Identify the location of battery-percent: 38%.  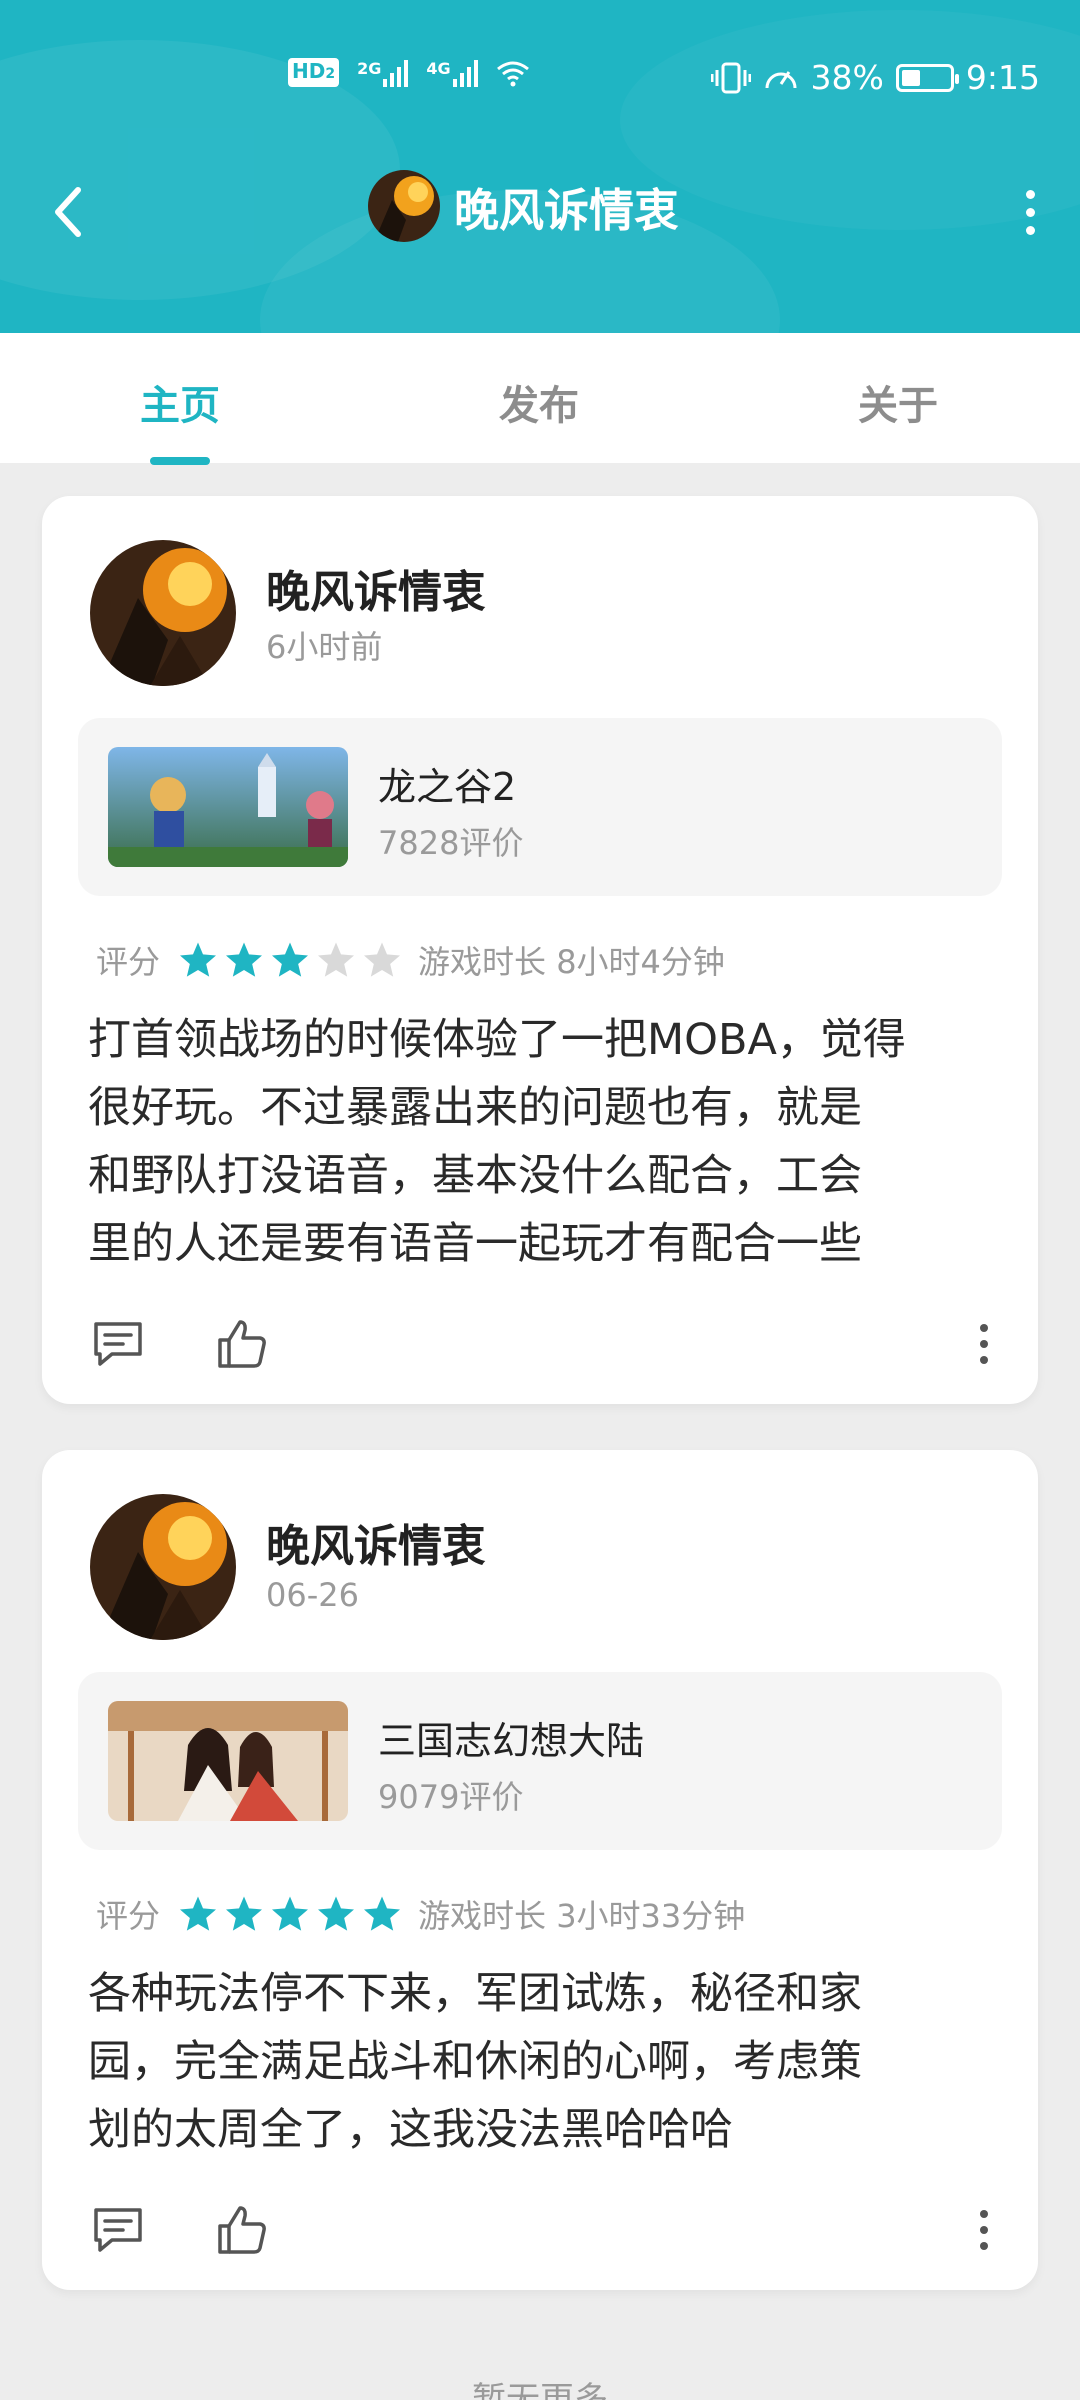
(847, 77).